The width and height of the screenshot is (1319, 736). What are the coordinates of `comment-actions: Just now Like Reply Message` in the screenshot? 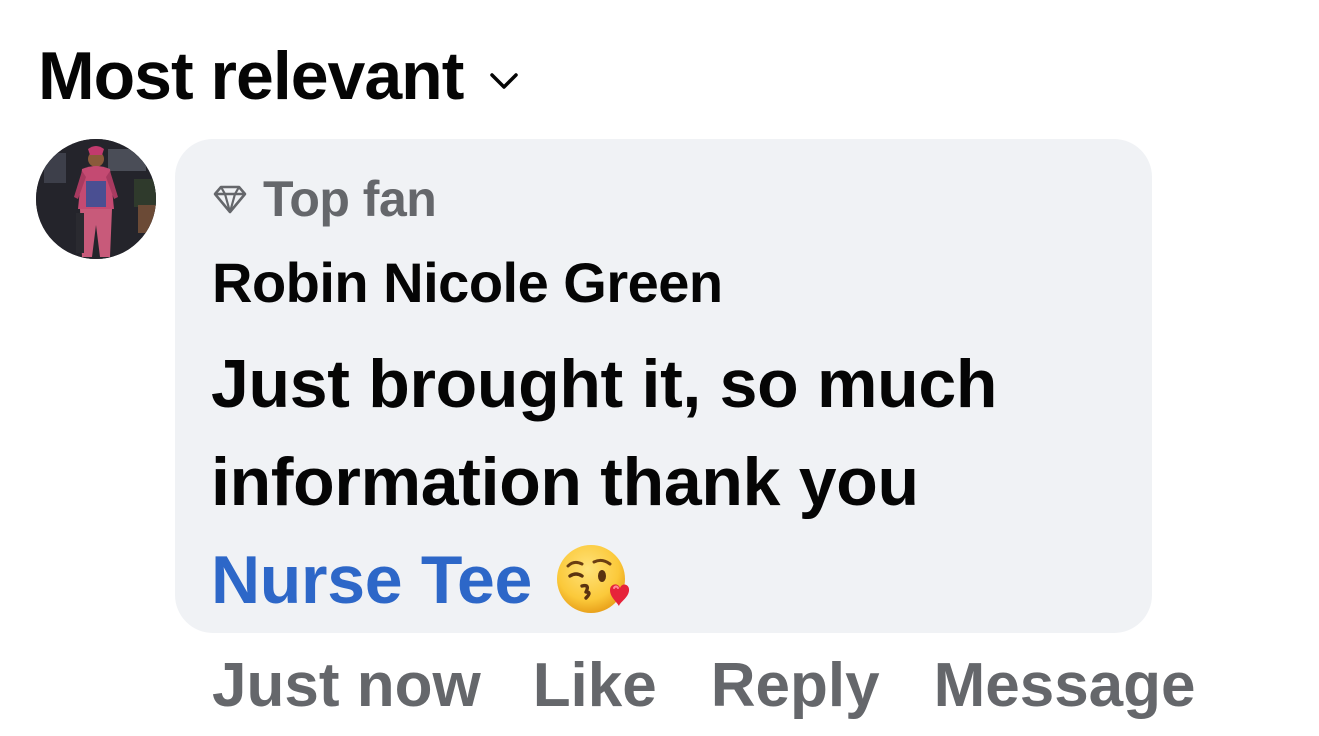 It's located at (704, 686).